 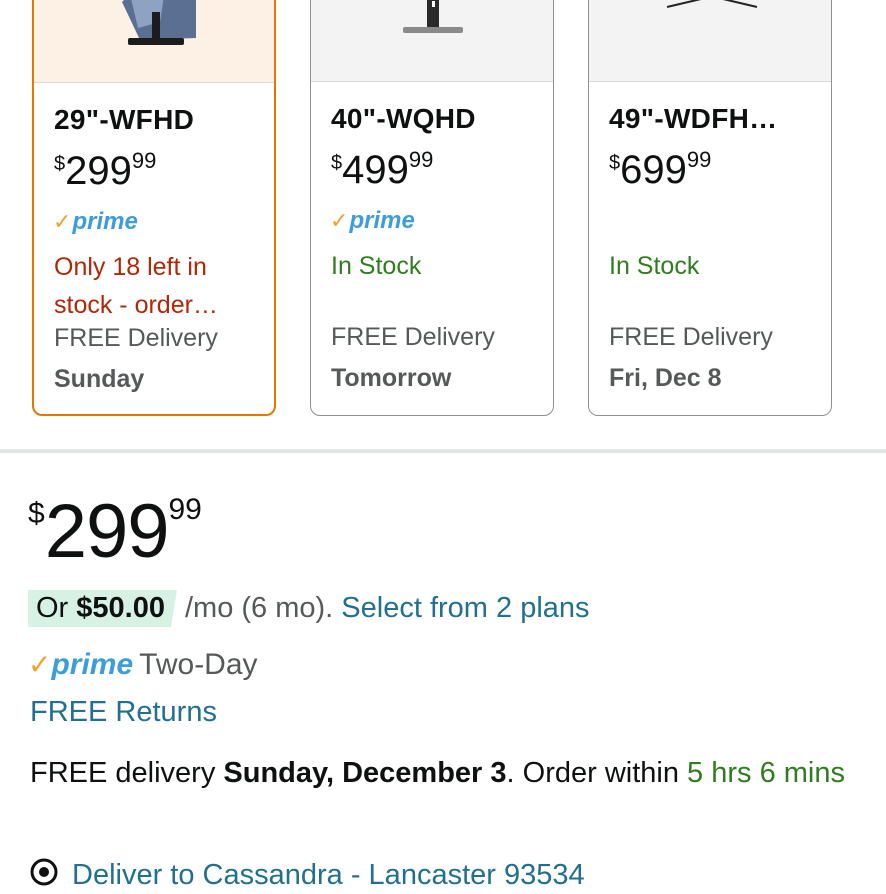 I want to click on delivery-day: Tomorrow, so click(x=391, y=378).